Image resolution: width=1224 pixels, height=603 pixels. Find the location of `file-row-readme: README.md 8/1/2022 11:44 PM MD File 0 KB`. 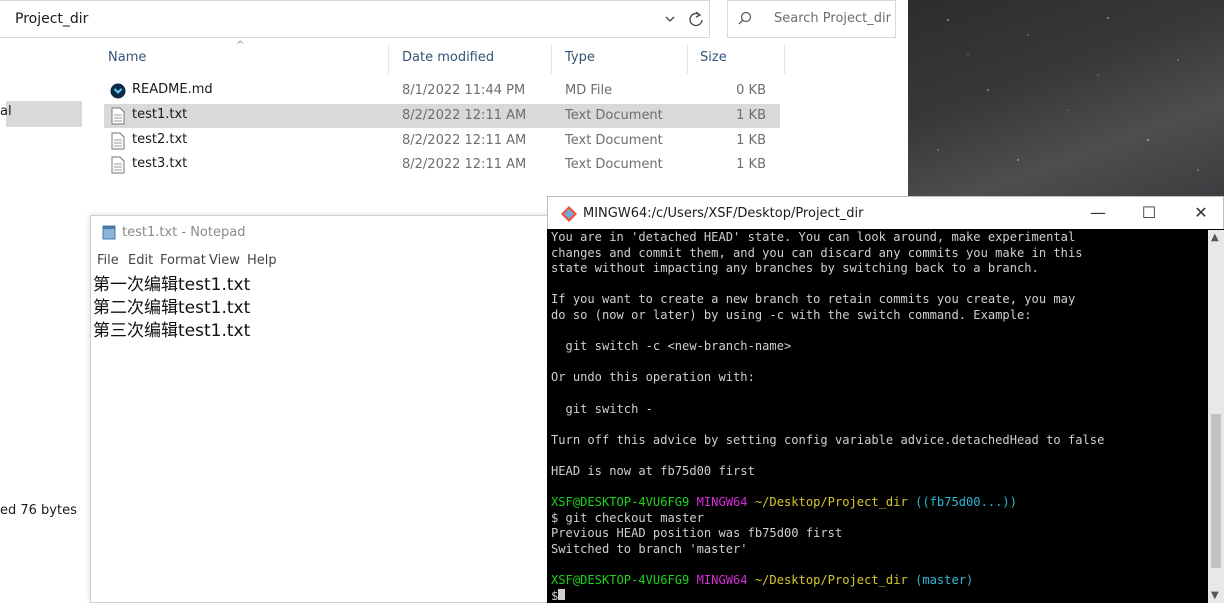

file-row-readme: README.md 8/1/2022 11:44 PM MD File 0 KB is located at coordinates (442, 91).